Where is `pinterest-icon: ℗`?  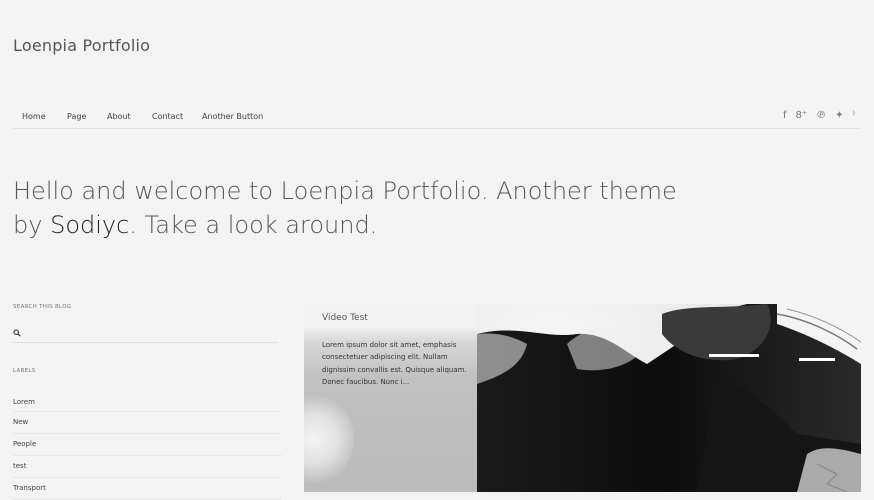
pinterest-icon: ℗ is located at coordinates (821, 115).